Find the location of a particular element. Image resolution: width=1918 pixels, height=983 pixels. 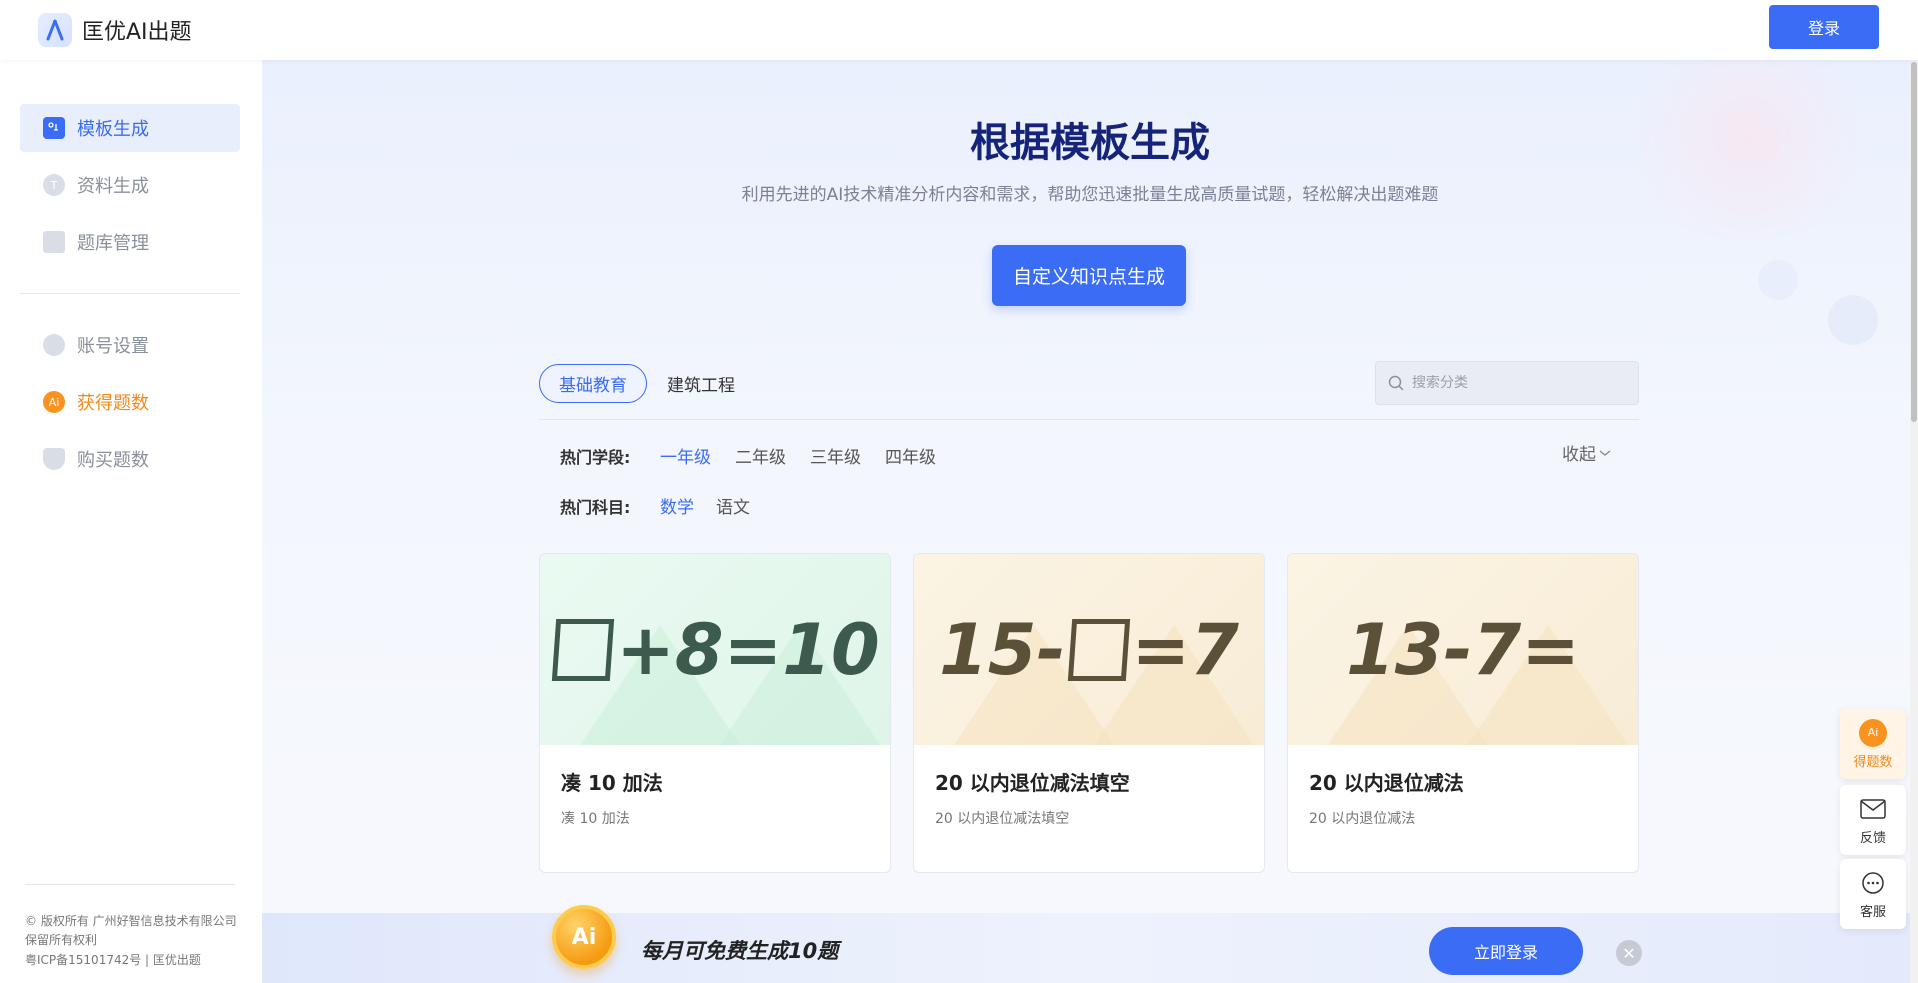

sidebar-item-buy-points: 购买题数 is located at coordinates (130, 459).